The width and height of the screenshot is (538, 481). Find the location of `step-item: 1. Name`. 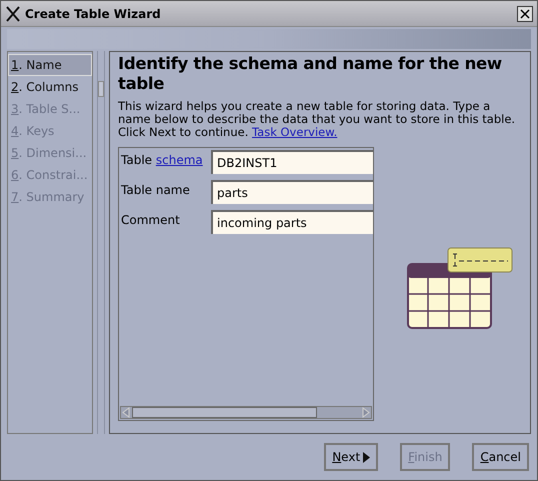

step-item: 1. Name is located at coordinates (50, 65).